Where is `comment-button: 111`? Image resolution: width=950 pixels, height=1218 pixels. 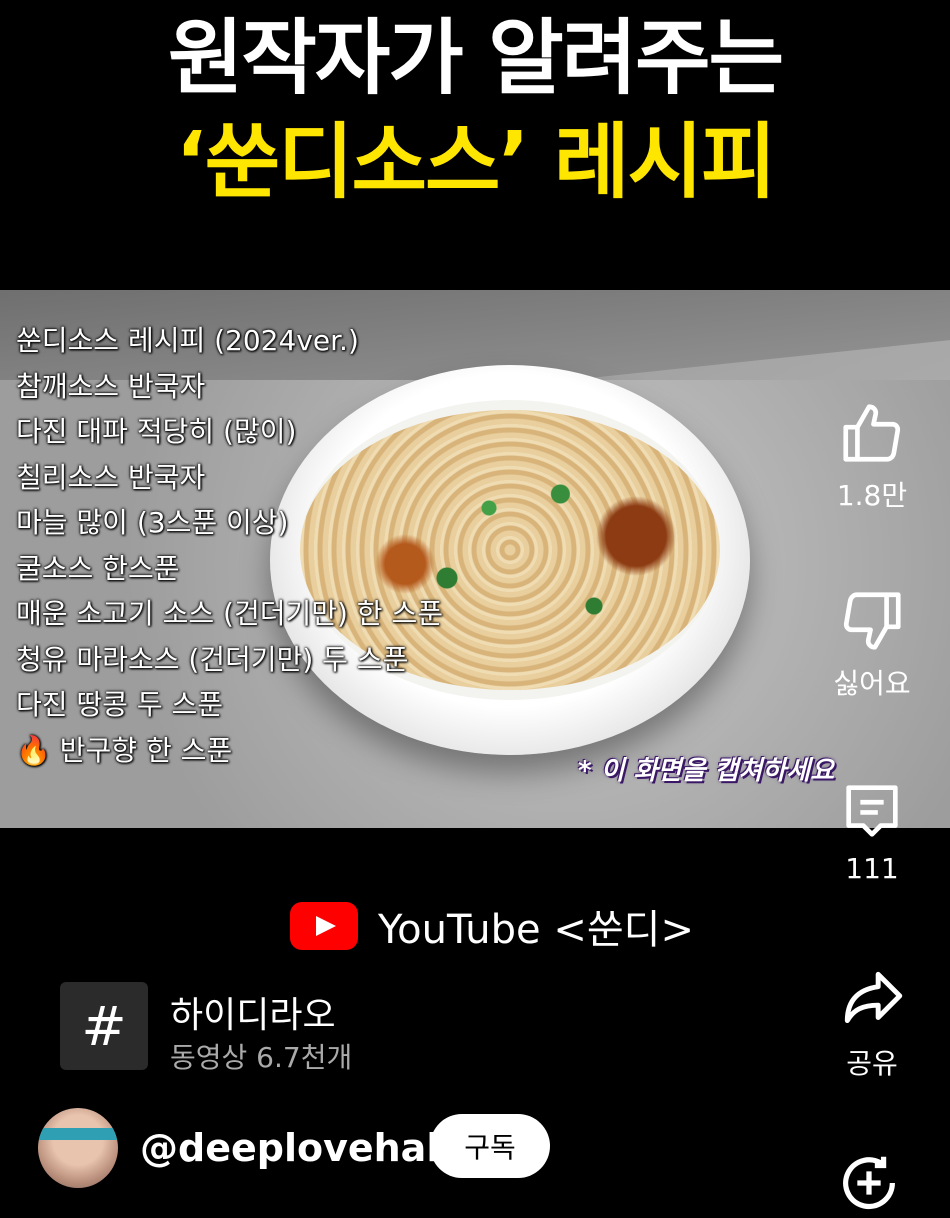
comment-button: 111 is located at coordinates (872, 830).